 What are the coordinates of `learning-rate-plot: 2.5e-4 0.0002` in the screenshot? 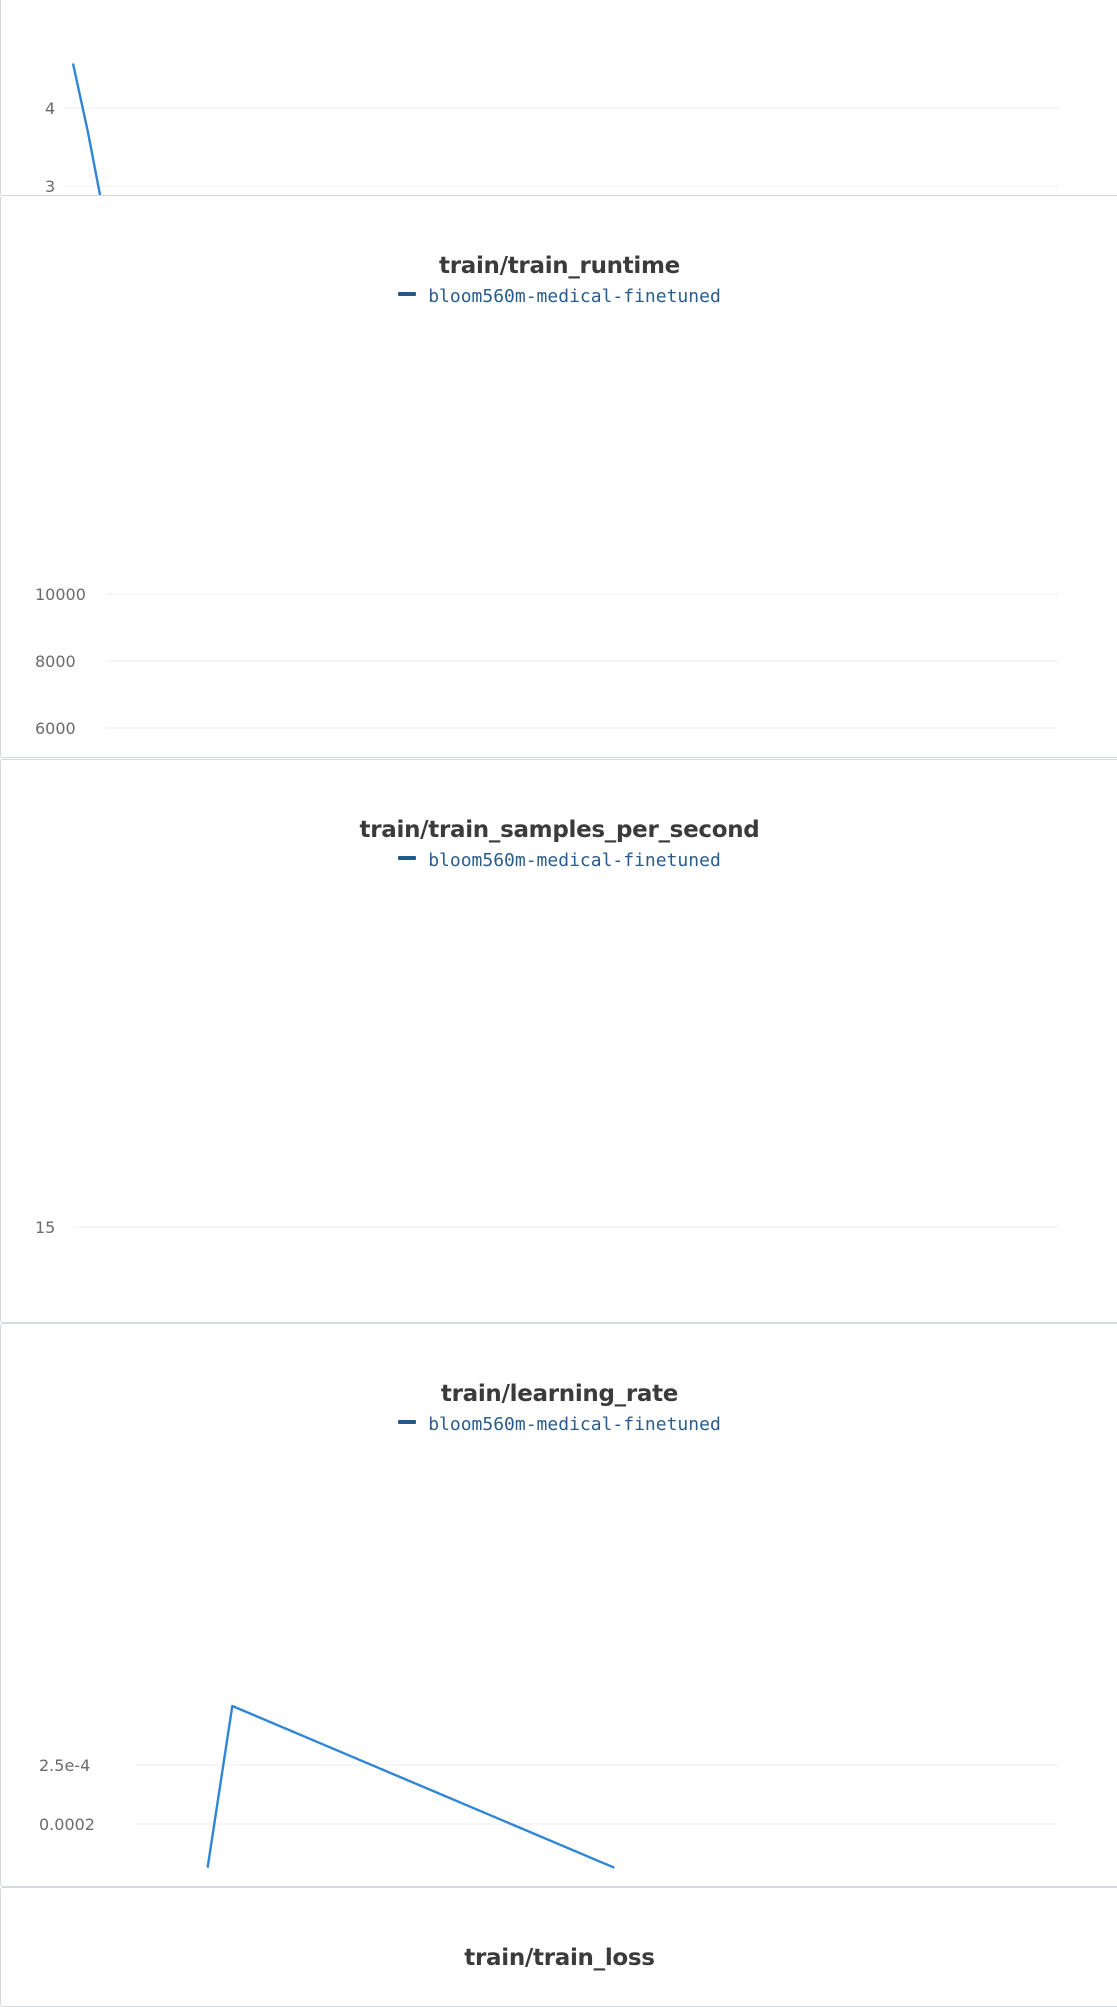 It's located at (548, 1786).